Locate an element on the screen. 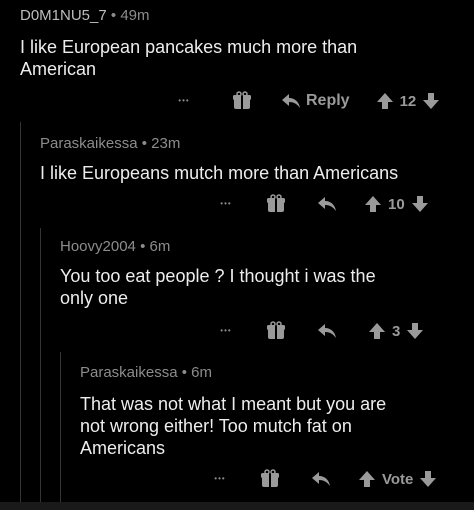 The height and width of the screenshot is (510, 474). reply-button: Reply is located at coordinates (315, 101).